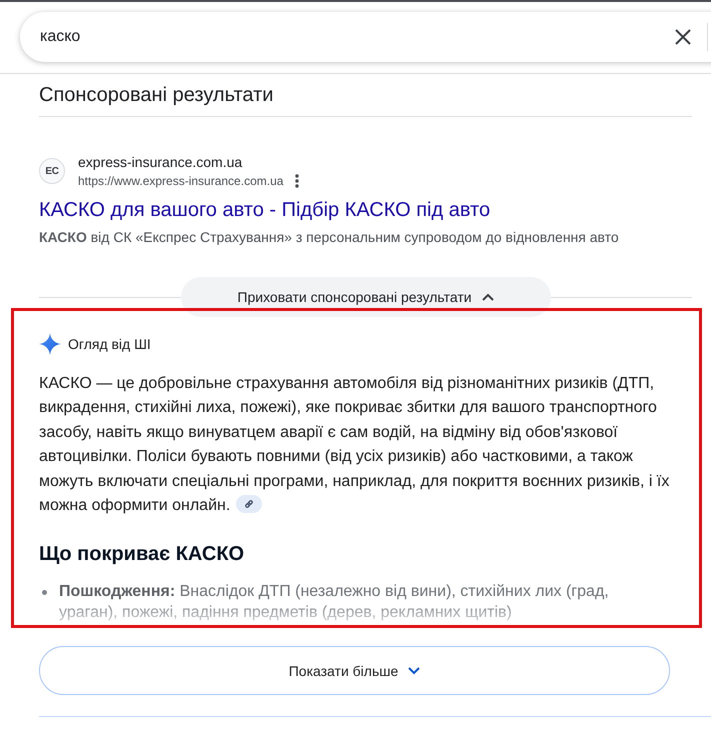 The height and width of the screenshot is (731, 711). I want to click on site-favicon: EC, so click(52, 171).